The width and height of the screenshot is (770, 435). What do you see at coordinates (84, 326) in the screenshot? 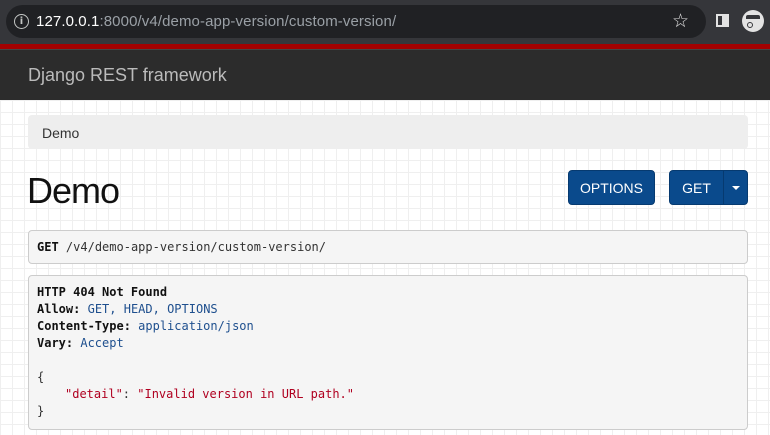
I see `header-name: Content-Type:` at bounding box center [84, 326].